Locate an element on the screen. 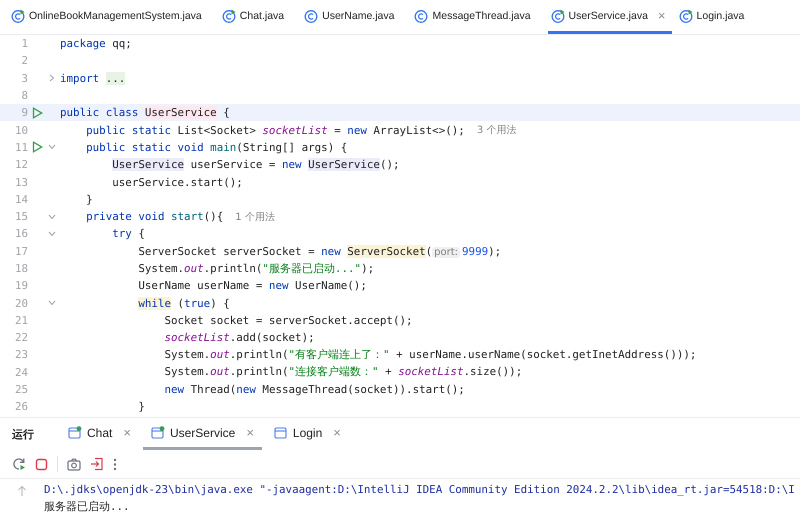 The width and height of the screenshot is (800, 517). line-number: 8 is located at coordinates (24, 95).